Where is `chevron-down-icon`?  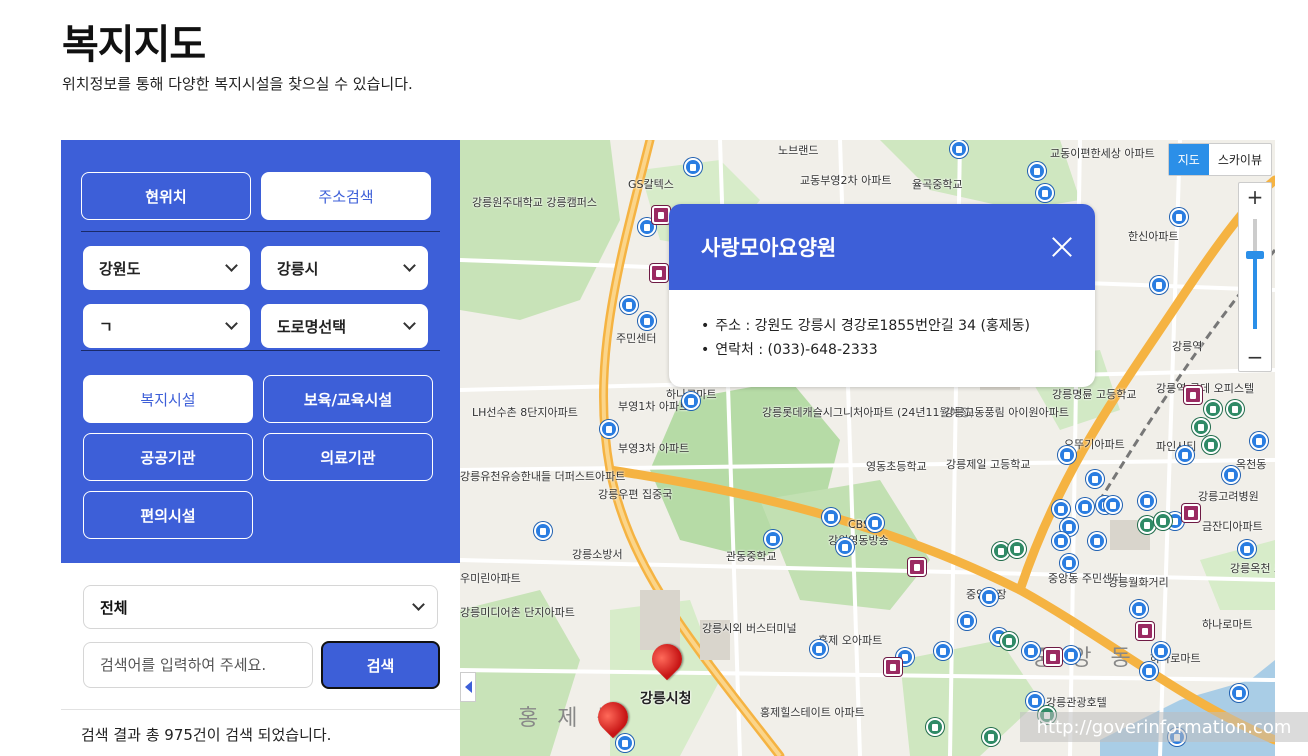 chevron-down-icon is located at coordinates (409, 265).